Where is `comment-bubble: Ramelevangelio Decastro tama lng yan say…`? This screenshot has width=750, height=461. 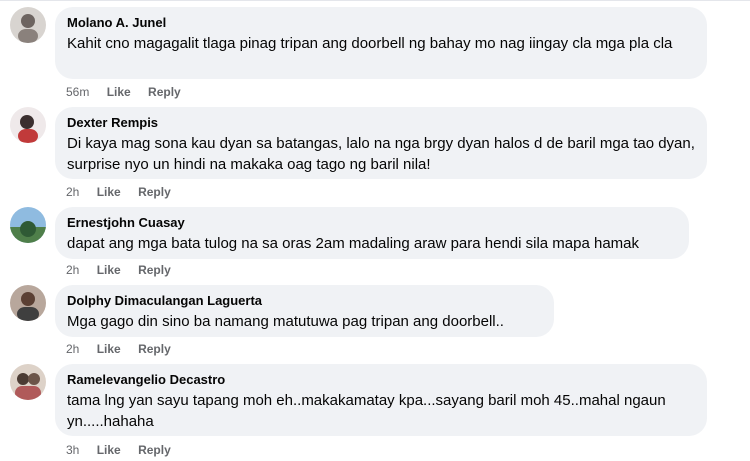
comment-bubble: Ramelevangelio Decastro tama lng yan say… is located at coordinates (381, 400).